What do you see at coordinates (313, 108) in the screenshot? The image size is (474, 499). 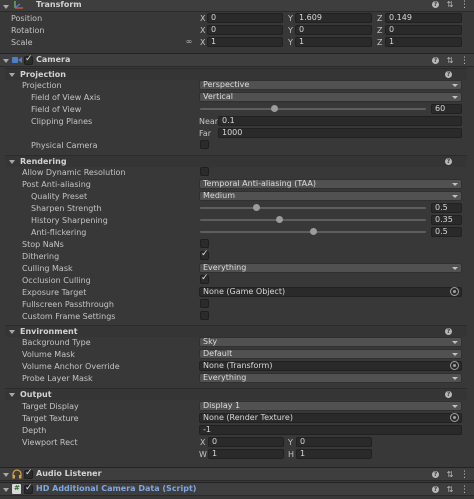 I see `fov-slider` at bounding box center [313, 108].